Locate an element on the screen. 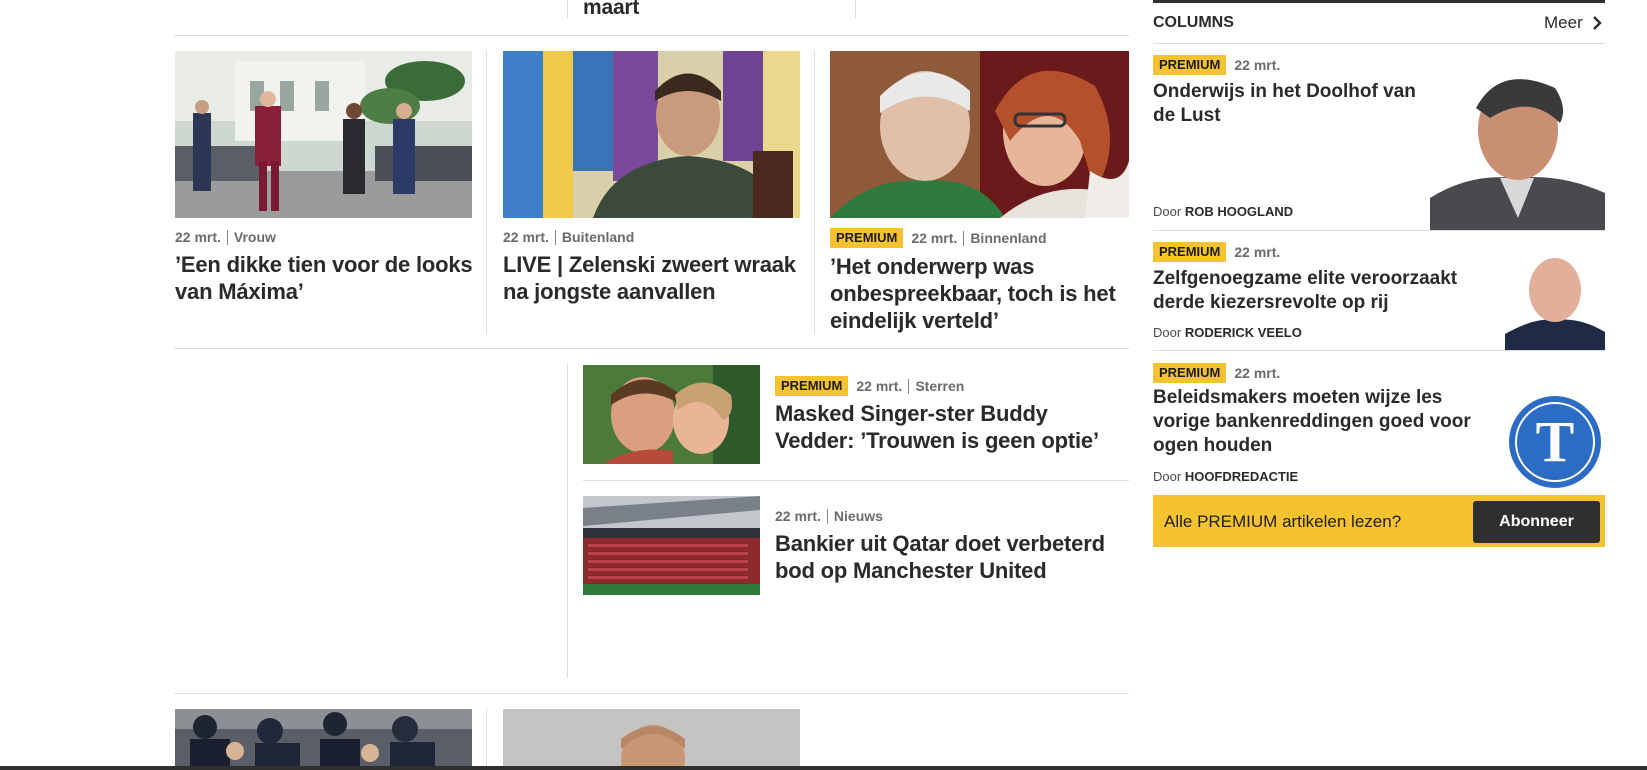  partial-headline: maart is located at coordinates (611, 10).